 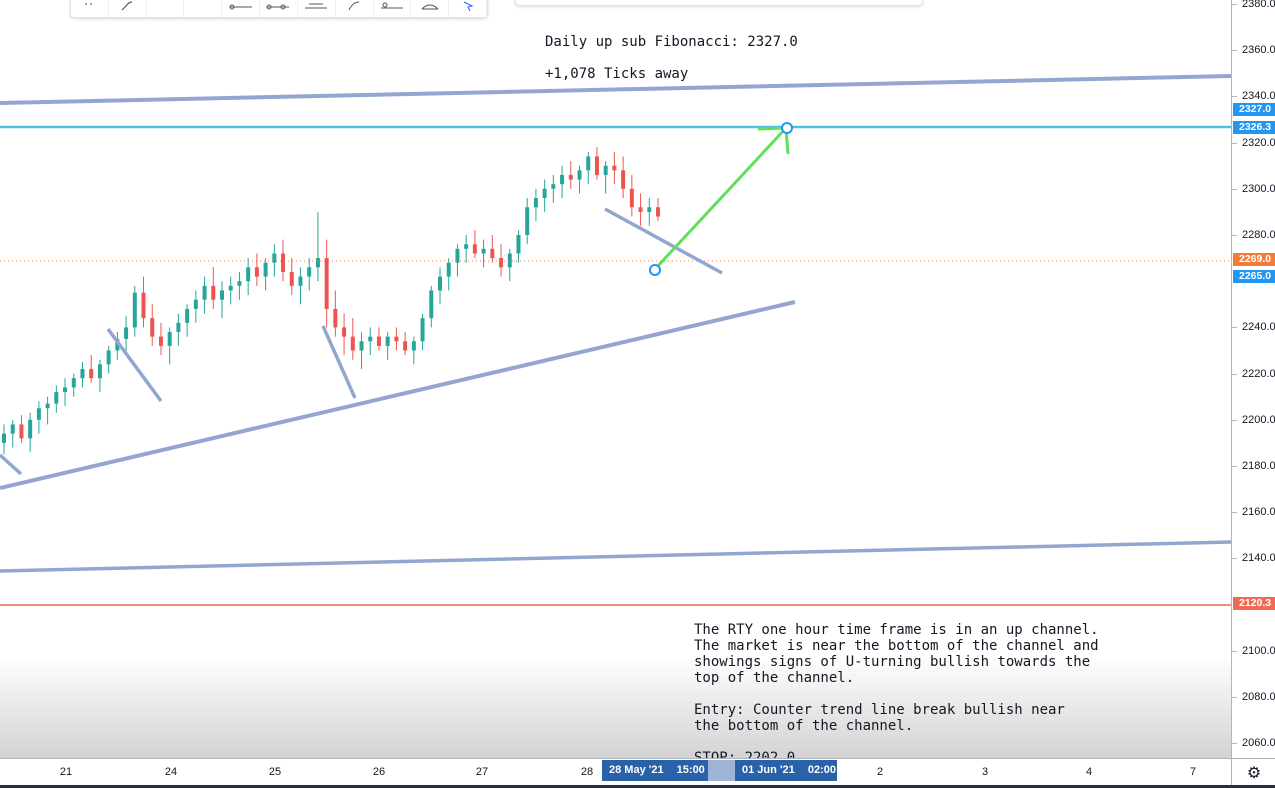 What do you see at coordinates (1253, 5) in the screenshot?
I see `price-tick-label: 2380.0` at bounding box center [1253, 5].